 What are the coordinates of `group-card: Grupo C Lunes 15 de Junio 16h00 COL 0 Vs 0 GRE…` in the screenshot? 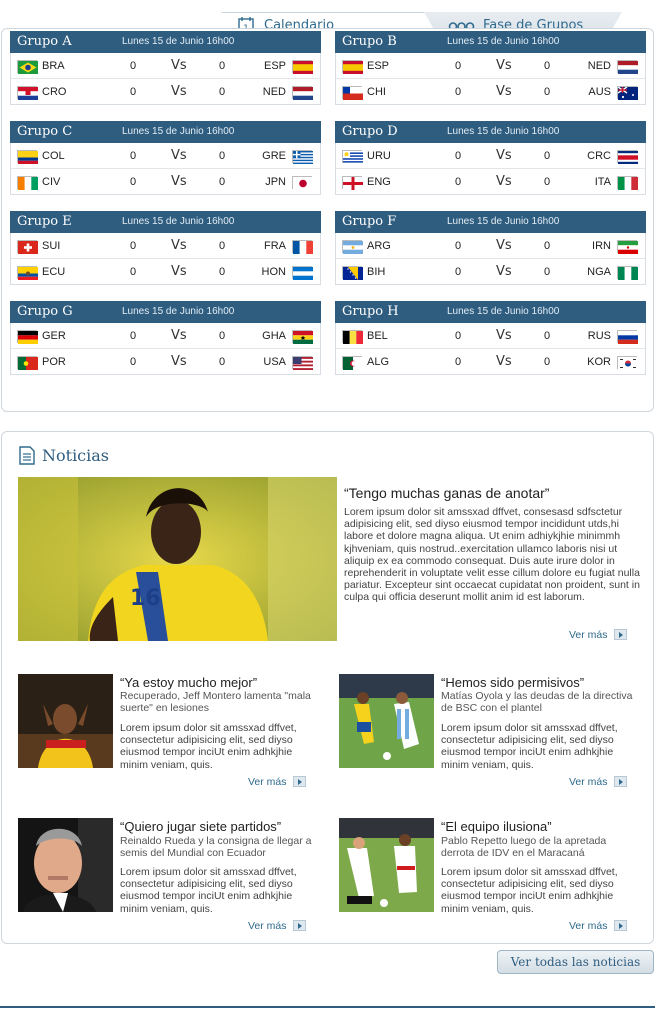 It's located at (165, 158).